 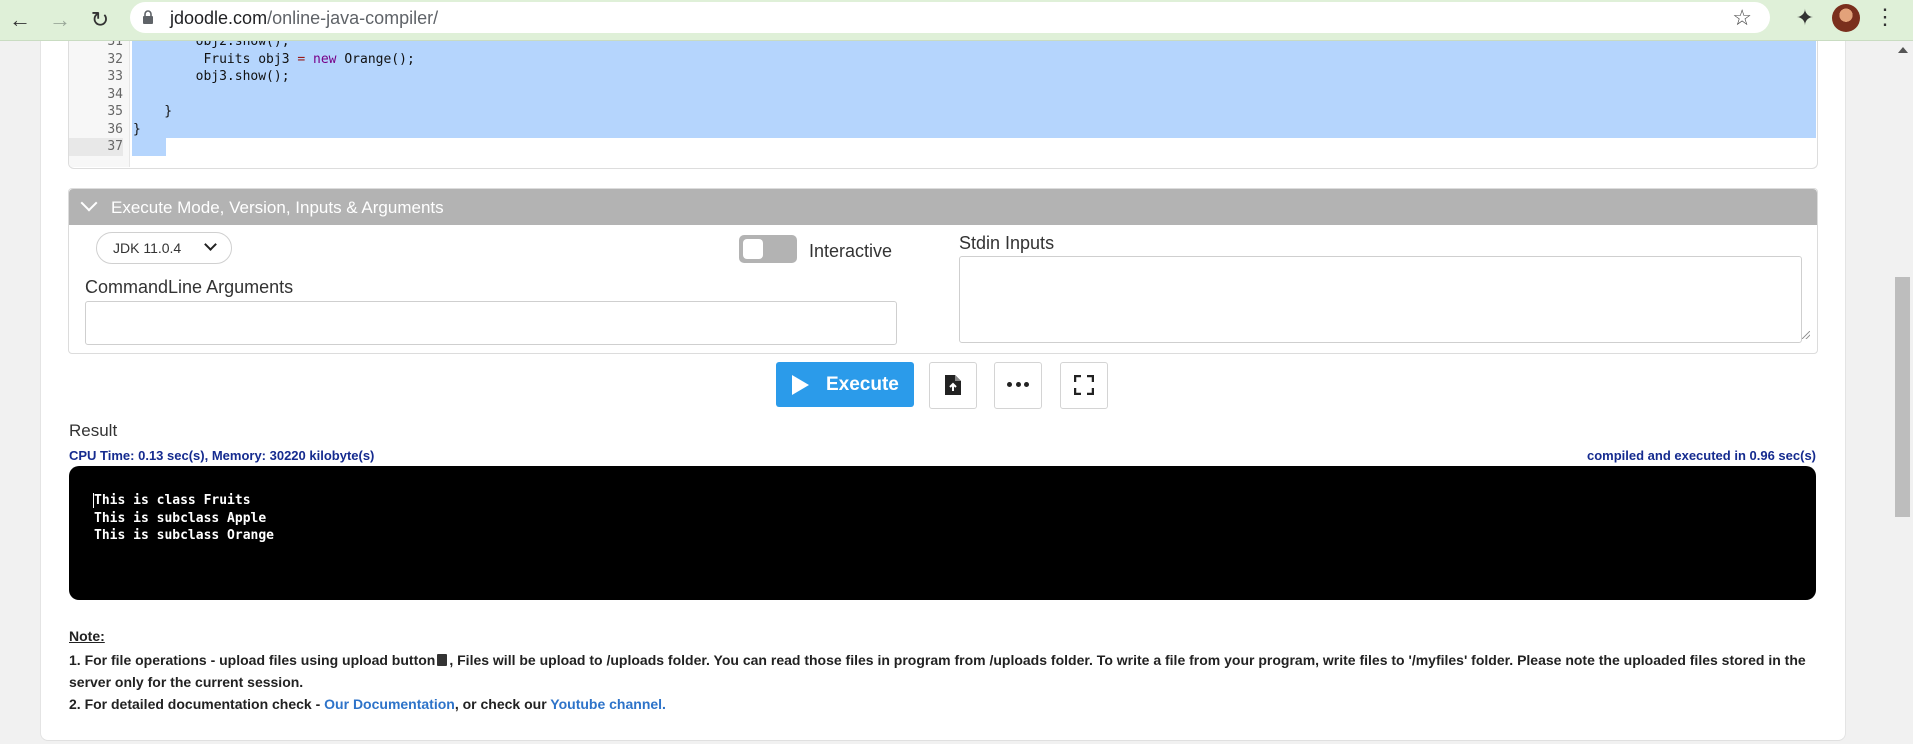 What do you see at coordinates (180, 518) in the screenshot?
I see `output-line: This is subclass Apple` at bounding box center [180, 518].